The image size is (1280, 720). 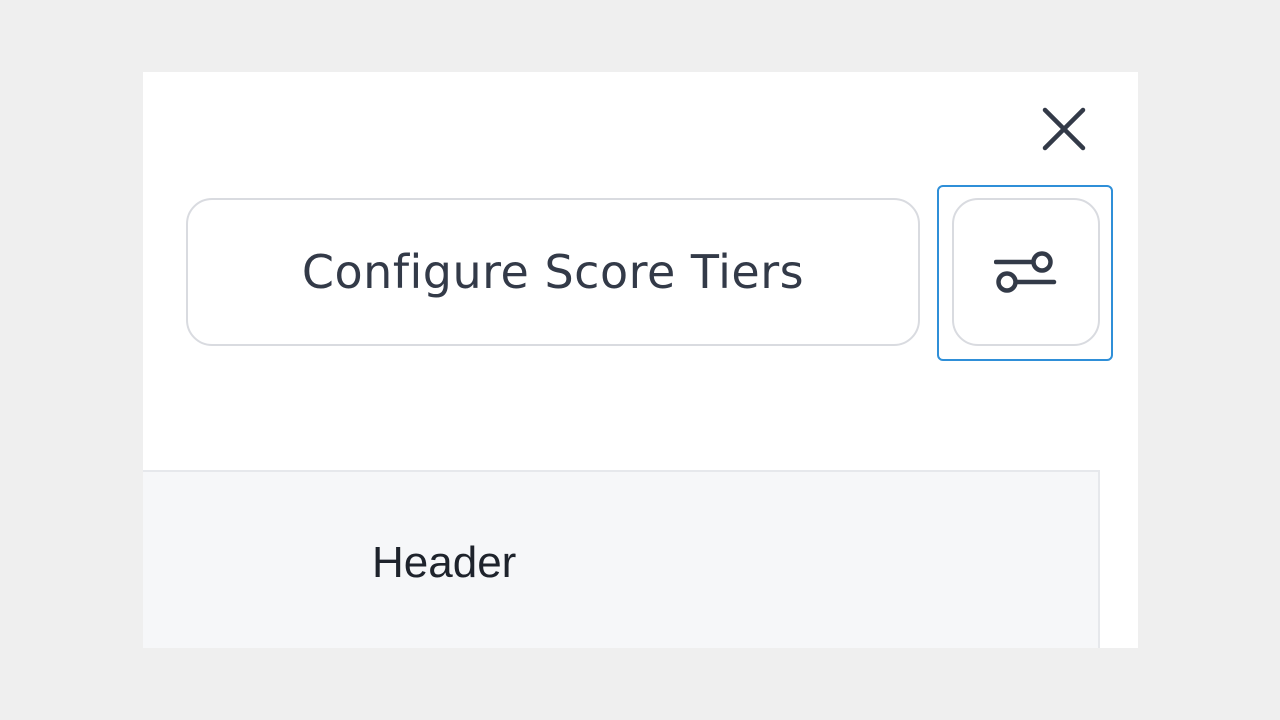 I want to click on table-header-label: Header, so click(x=444, y=562).